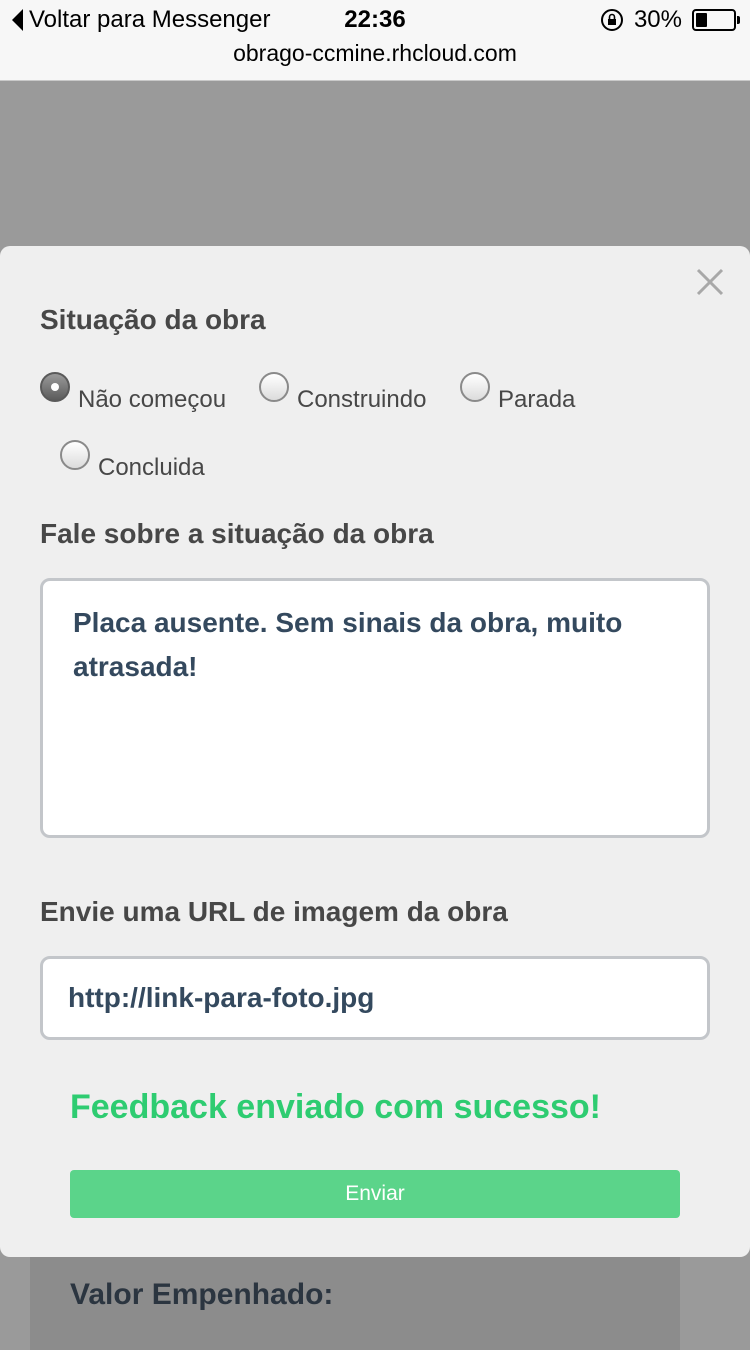 This screenshot has height=1350, width=750. Describe the element at coordinates (362, 399) in the screenshot. I see `radio-label: Construindo` at that location.